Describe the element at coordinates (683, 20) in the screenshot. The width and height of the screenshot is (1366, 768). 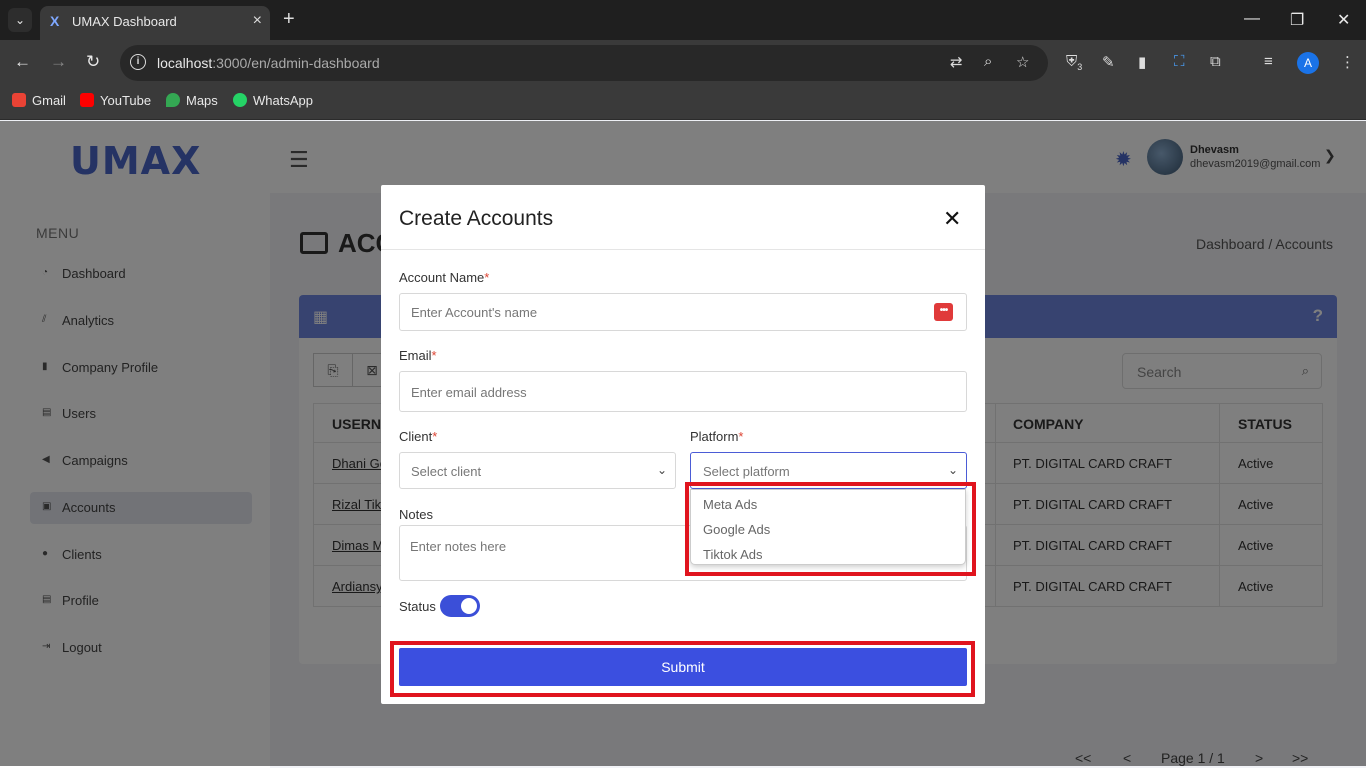
I see `browser-tabbar: ⌄ X UMAX Dashboard × + — ❐ ✕` at that location.